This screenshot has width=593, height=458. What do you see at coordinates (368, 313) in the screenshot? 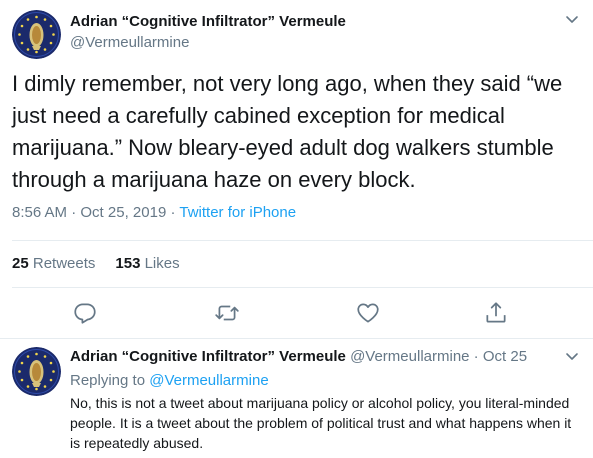
I see `heart-icon` at bounding box center [368, 313].